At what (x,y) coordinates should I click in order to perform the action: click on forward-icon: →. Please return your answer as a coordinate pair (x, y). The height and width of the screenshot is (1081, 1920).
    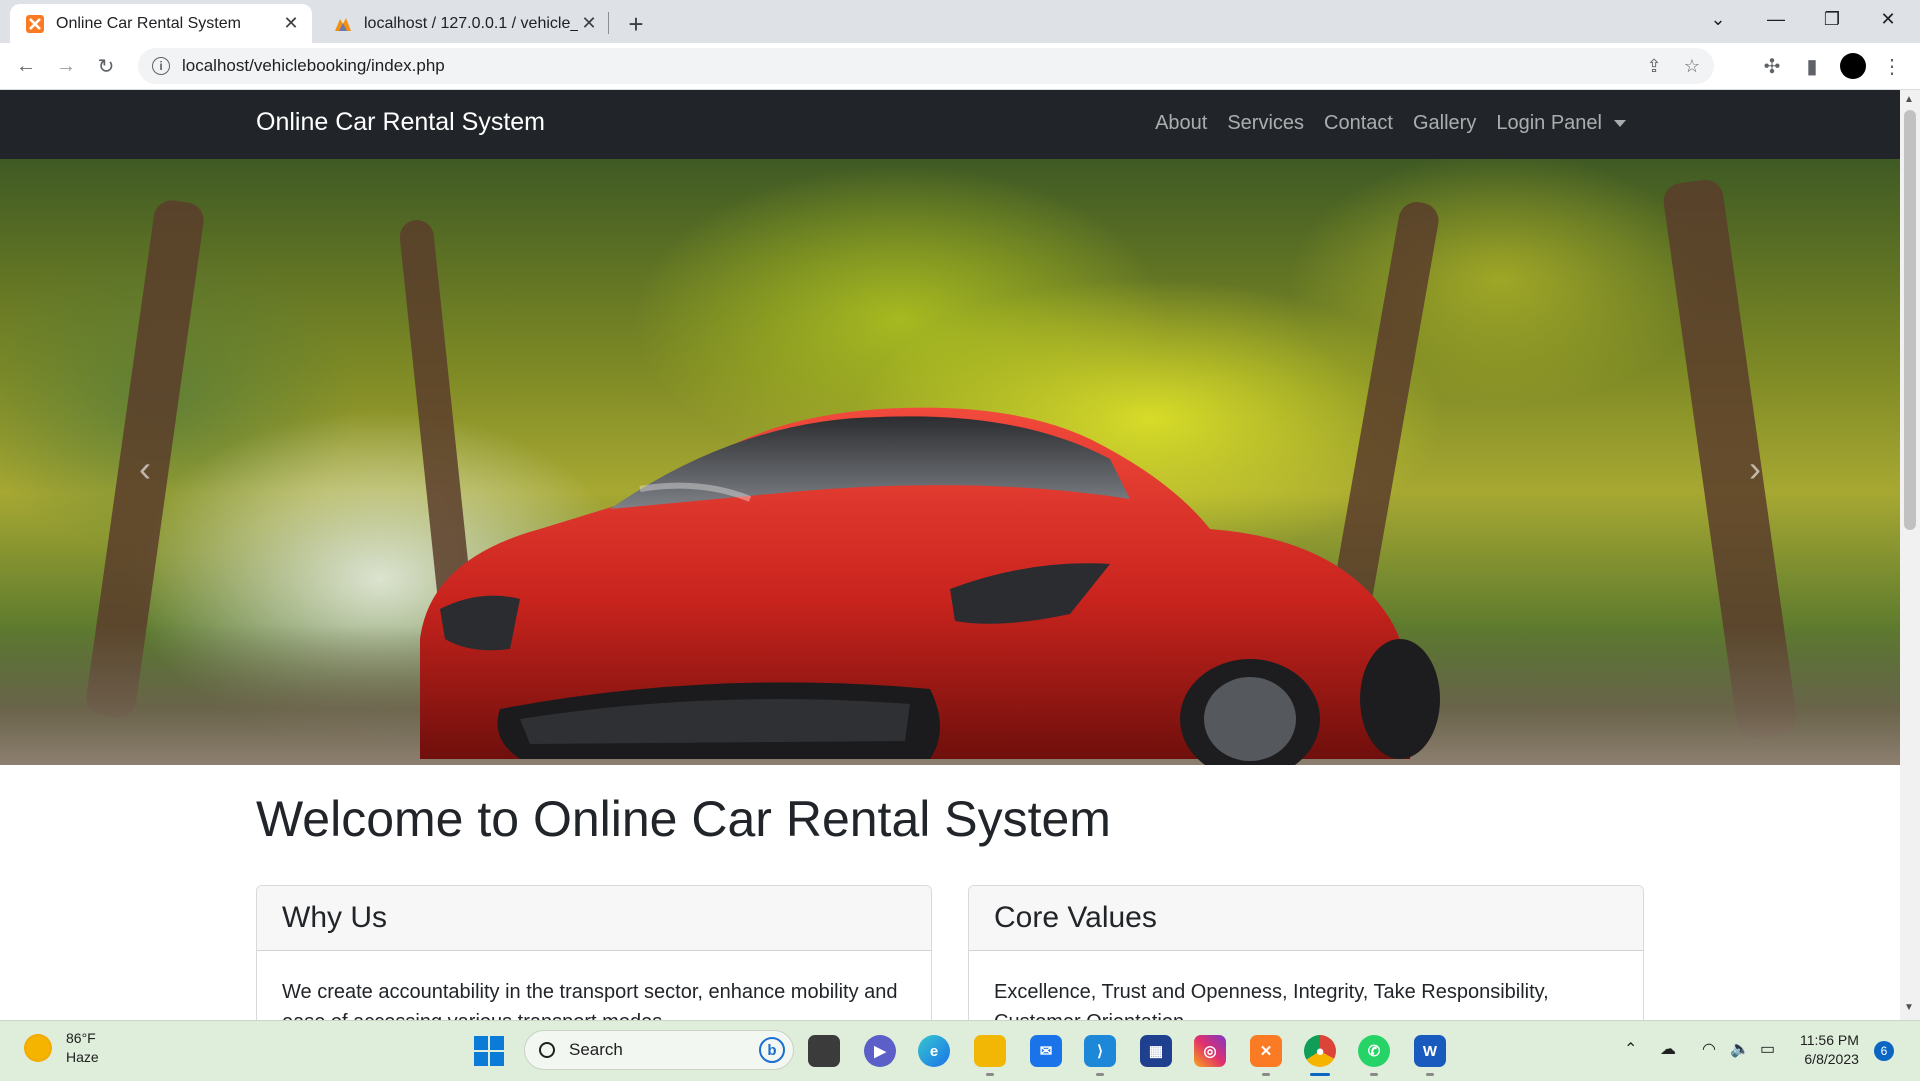
    Looking at the image, I should click on (66, 66).